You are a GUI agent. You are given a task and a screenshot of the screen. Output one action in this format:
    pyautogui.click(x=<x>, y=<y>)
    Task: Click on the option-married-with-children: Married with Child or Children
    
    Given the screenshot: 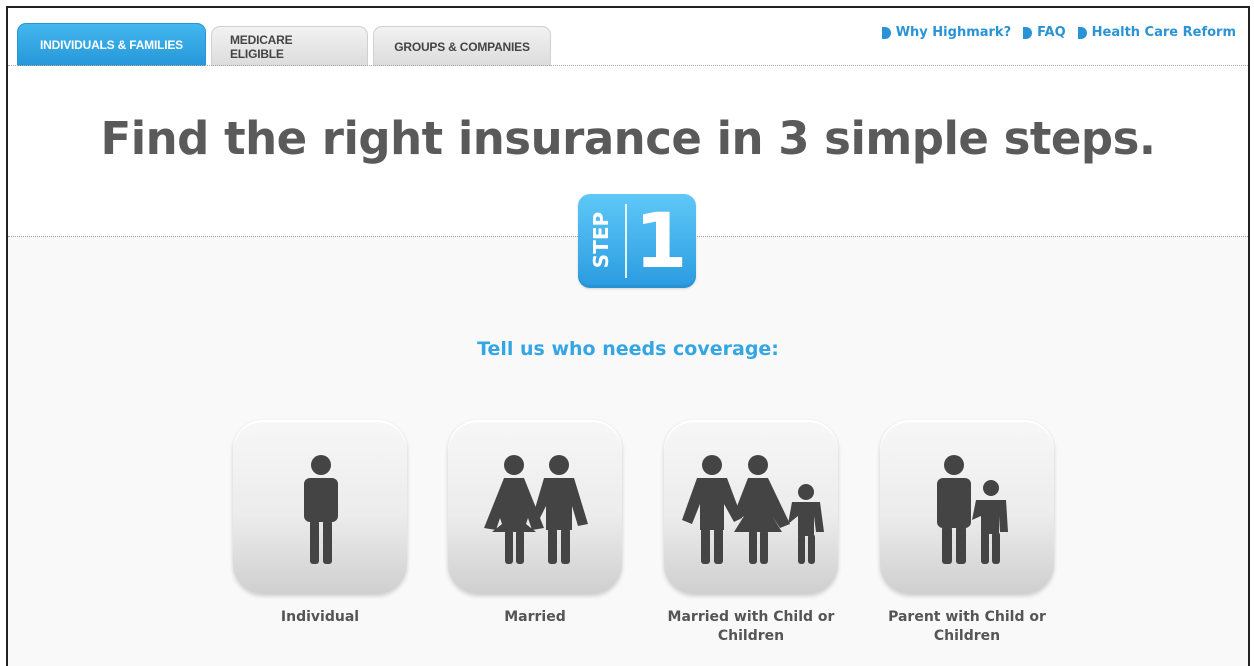 What is the action you would take?
    pyautogui.click(x=751, y=533)
    